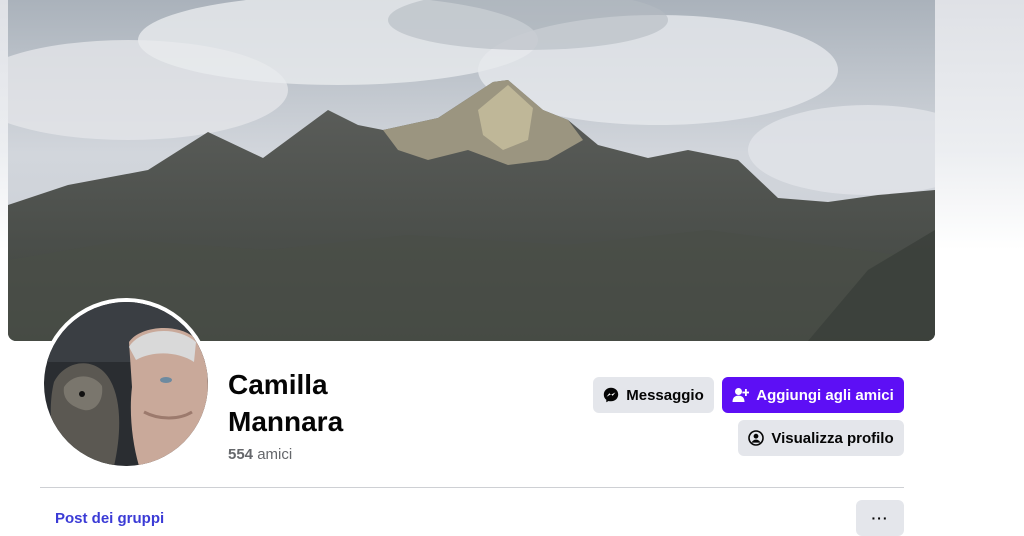  What do you see at coordinates (756, 438) in the screenshot?
I see `user-circle-icon` at bounding box center [756, 438].